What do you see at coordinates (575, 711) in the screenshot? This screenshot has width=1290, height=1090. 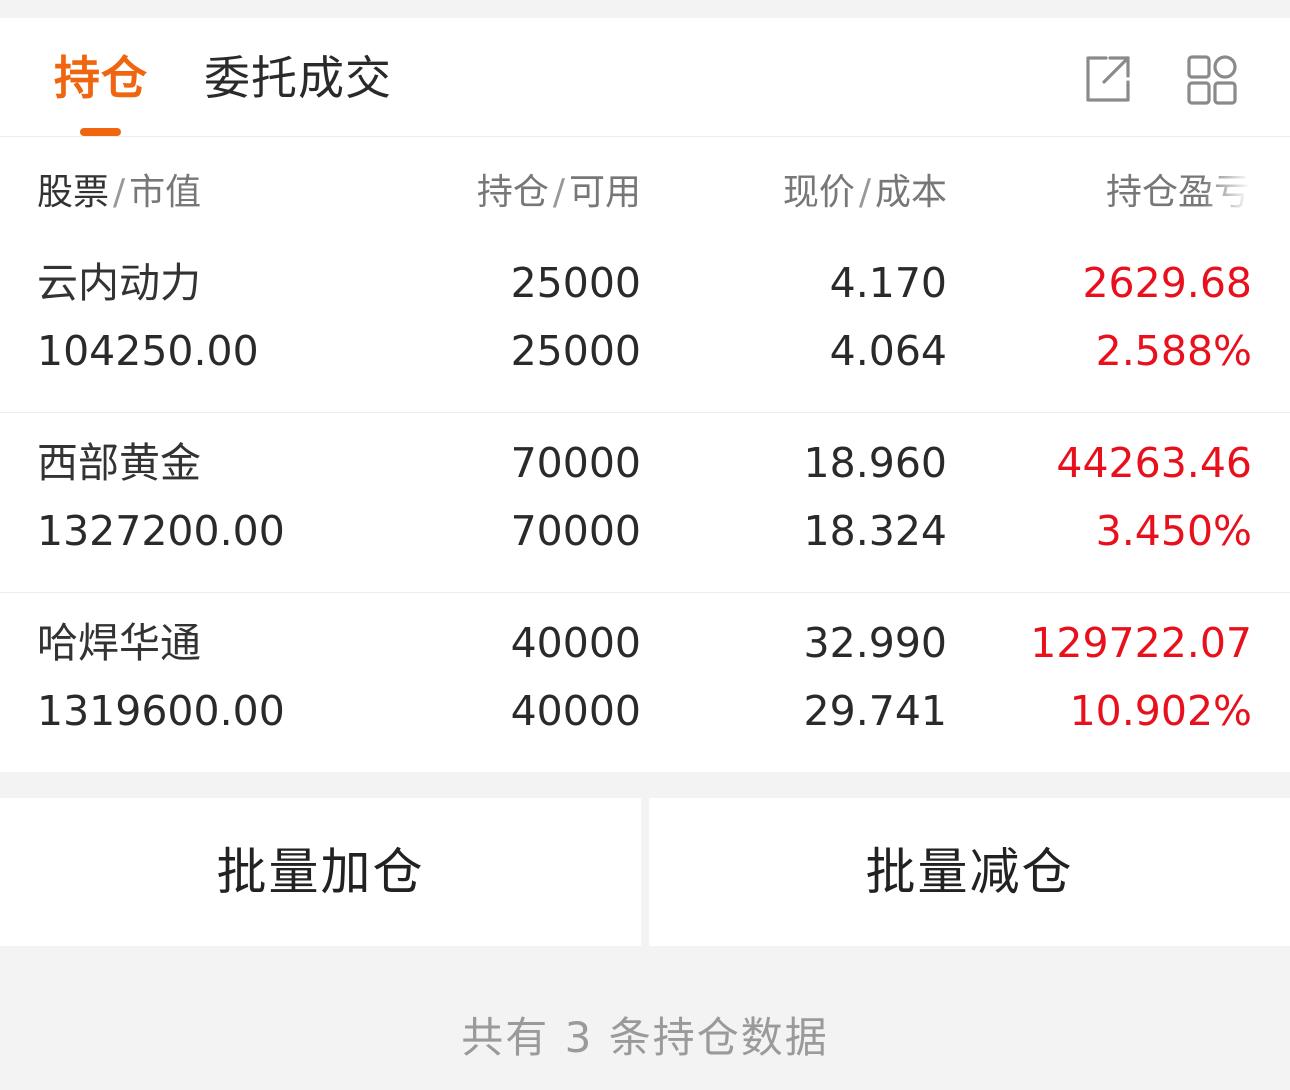 I see `available-qty: 40000` at bounding box center [575, 711].